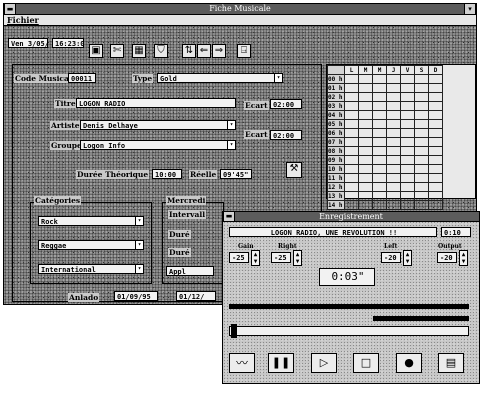 The image size is (483, 395). I want to click on diffusion-date-1: 01/09/95, so click(136, 296).